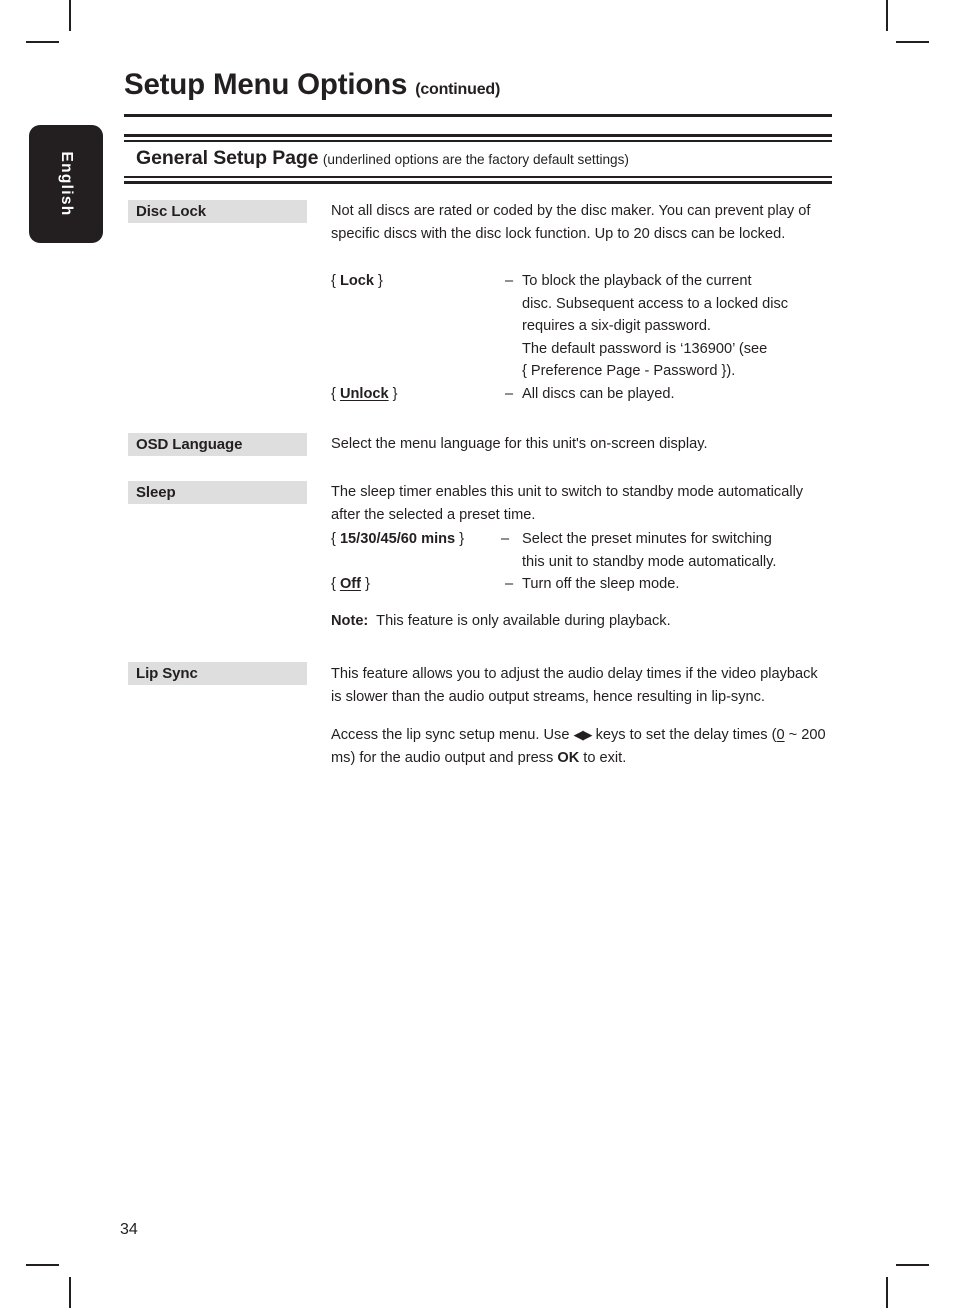  What do you see at coordinates (266, 84) in the screenshot?
I see `page-title-main: Setup Menu Options` at bounding box center [266, 84].